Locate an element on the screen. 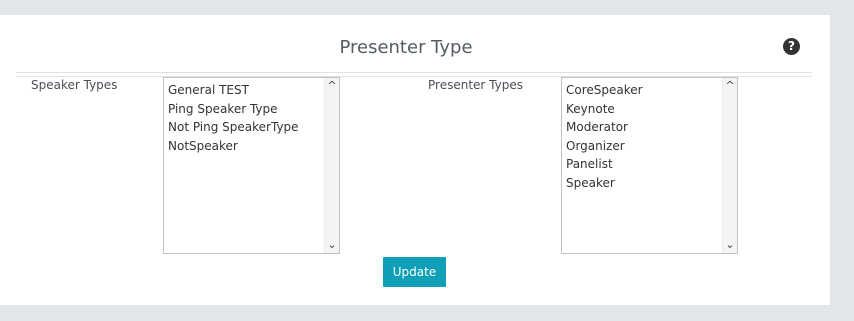 The width and height of the screenshot is (854, 321). presenter-type-option: Moderator is located at coordinates (651, 127).